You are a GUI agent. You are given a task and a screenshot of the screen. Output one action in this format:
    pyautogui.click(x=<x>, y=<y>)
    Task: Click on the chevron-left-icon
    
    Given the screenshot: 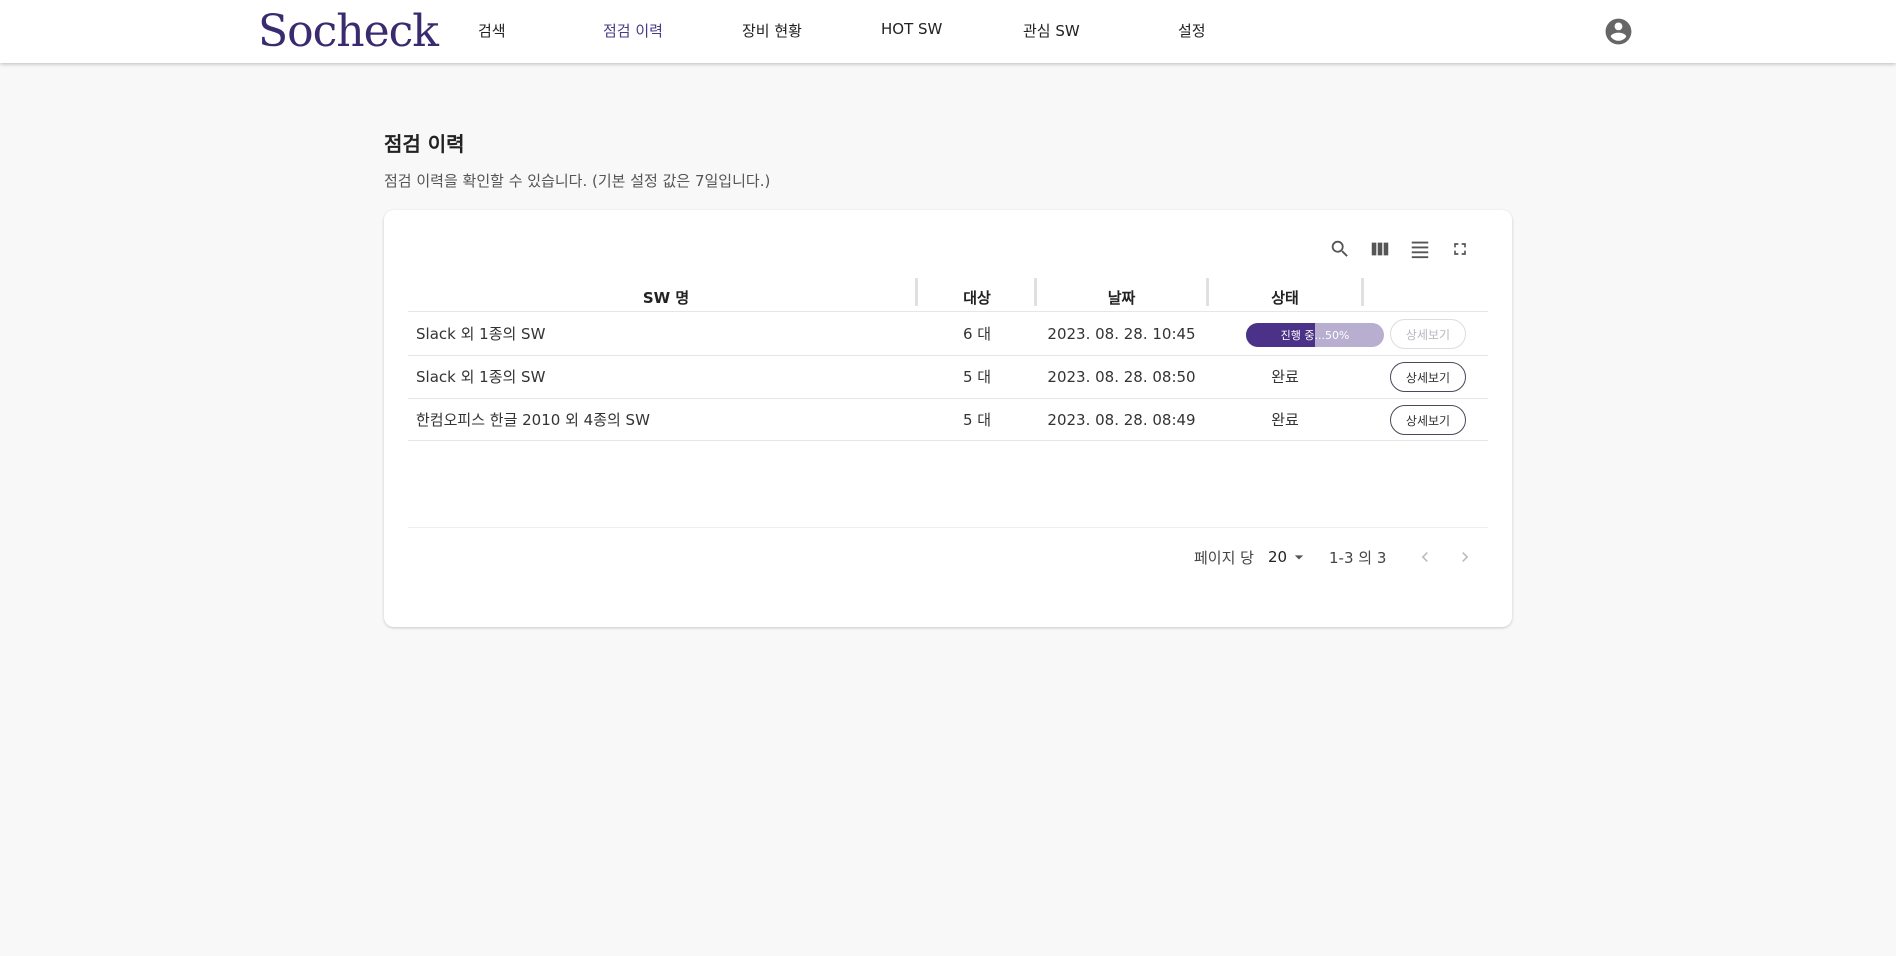 What is the action you would take?
    pyautogui.click(x=1424, y=557)
    